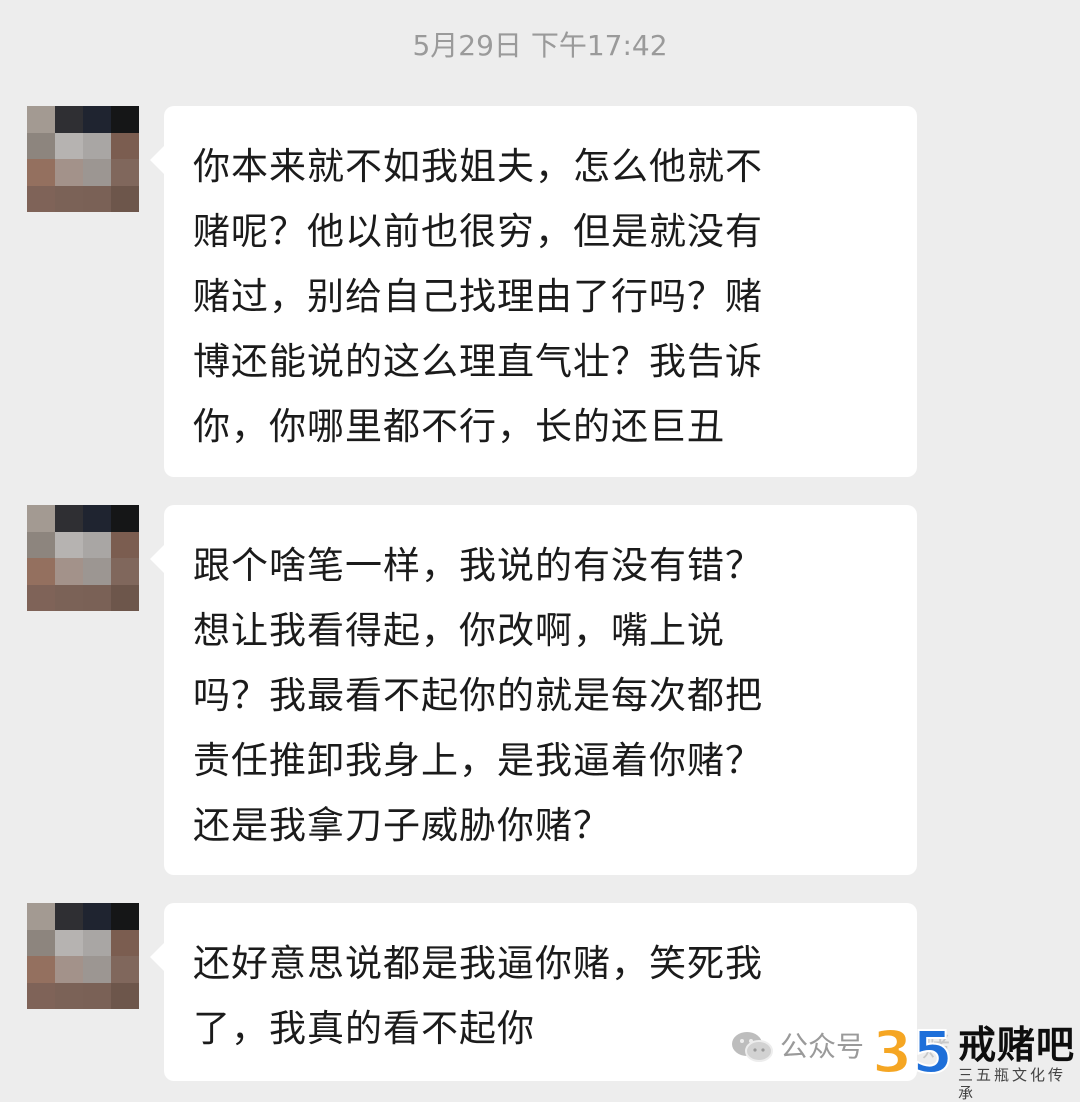  What do you see at coordinates (1017, 1045) in the screenshot?
I see `watermark-brand: 戒赌吧` at bounding box center [1017, 1045].